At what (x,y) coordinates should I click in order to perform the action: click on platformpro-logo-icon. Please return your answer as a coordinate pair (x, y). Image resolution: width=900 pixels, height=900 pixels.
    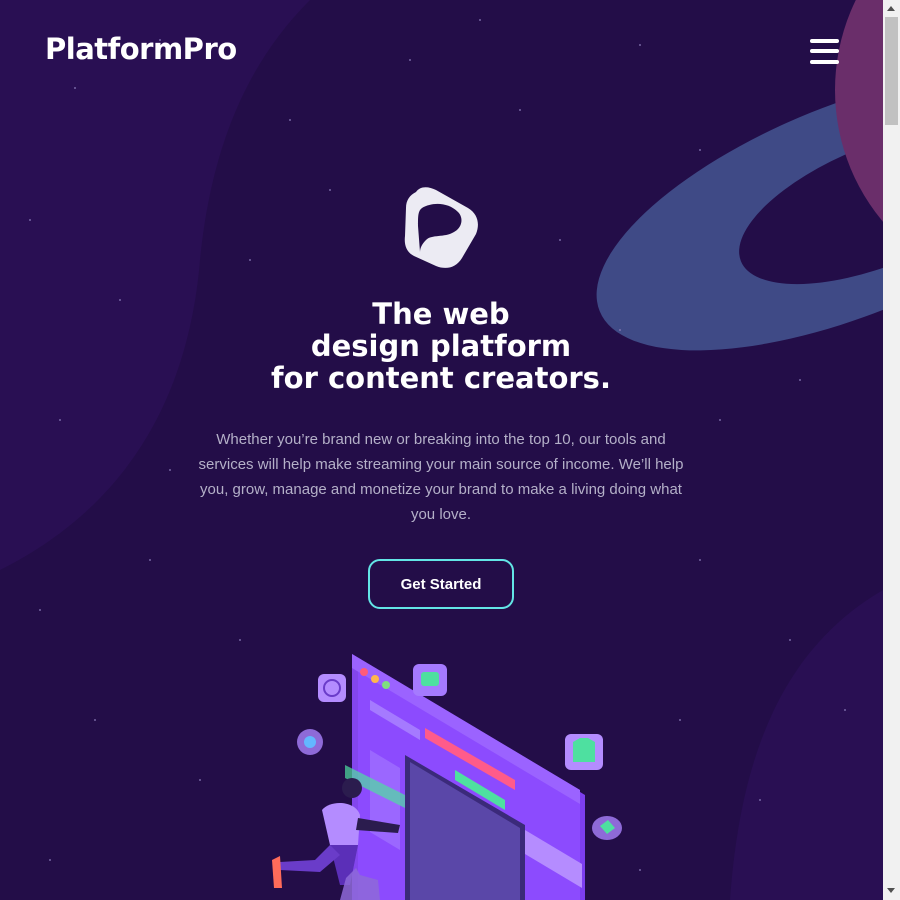
    Looking at the image, I should click on (441, 227).